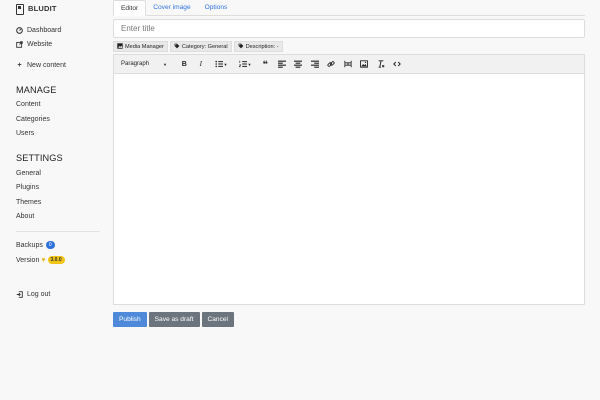 Image resolution: width=600 pixels, height=400 pixels. I want to click on italic-icon: I, so click(201, 64).